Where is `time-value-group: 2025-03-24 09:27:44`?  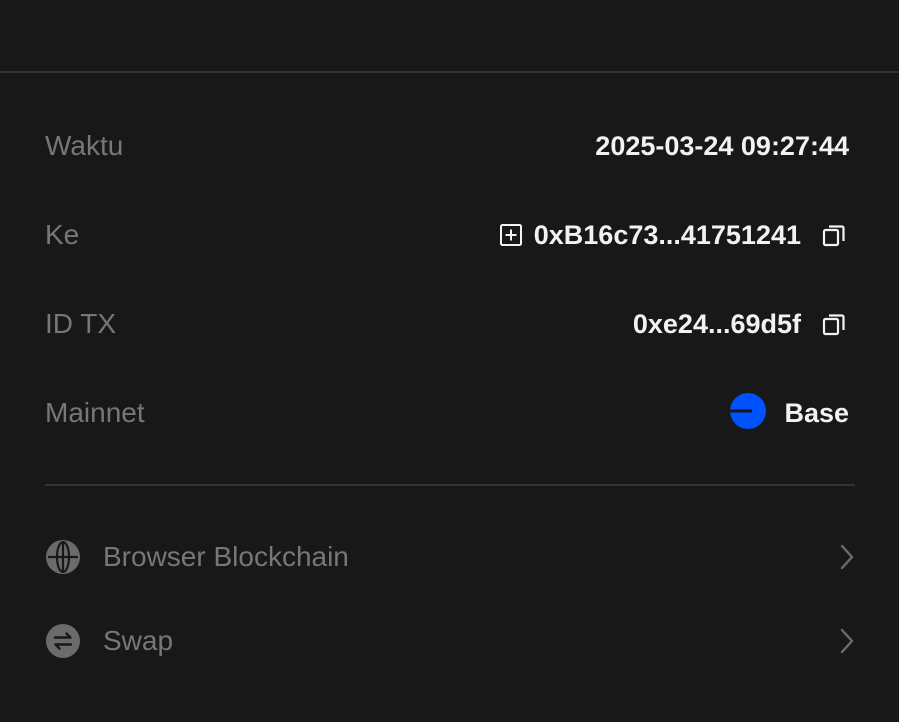
time-value-group: 2025-03-24 09:27:44 is located at coordinates (722, 145).